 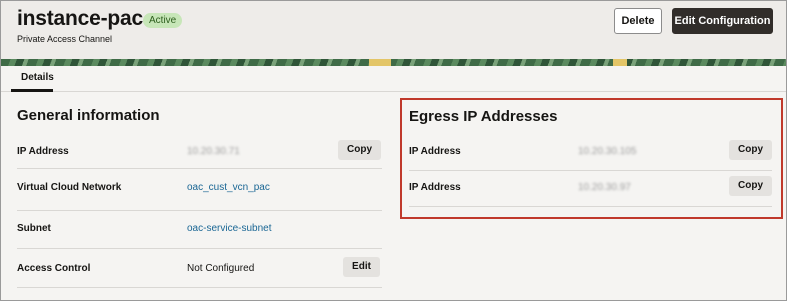 I want to click on general-information-title: General information, so click(x=88, y=115).